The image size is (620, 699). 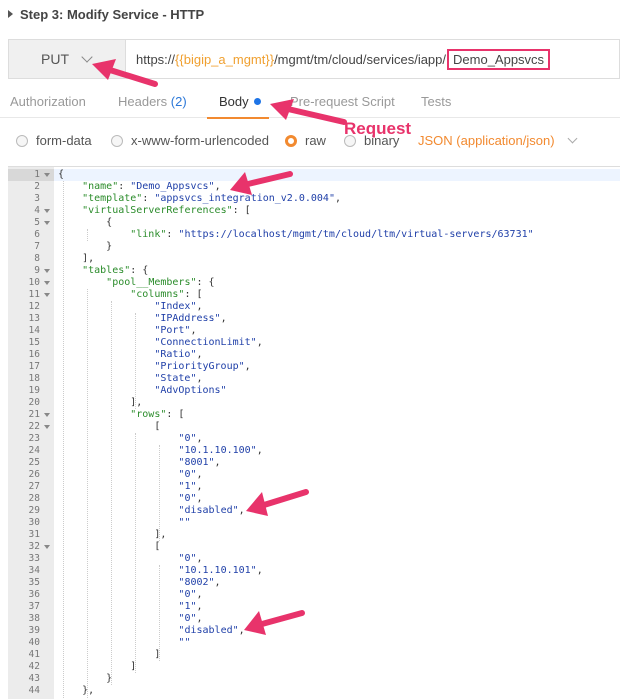 What do you see at coordinates (125, 73) in the screenshot?
I see `arrow-to-method` at bounding box center [125, 73].